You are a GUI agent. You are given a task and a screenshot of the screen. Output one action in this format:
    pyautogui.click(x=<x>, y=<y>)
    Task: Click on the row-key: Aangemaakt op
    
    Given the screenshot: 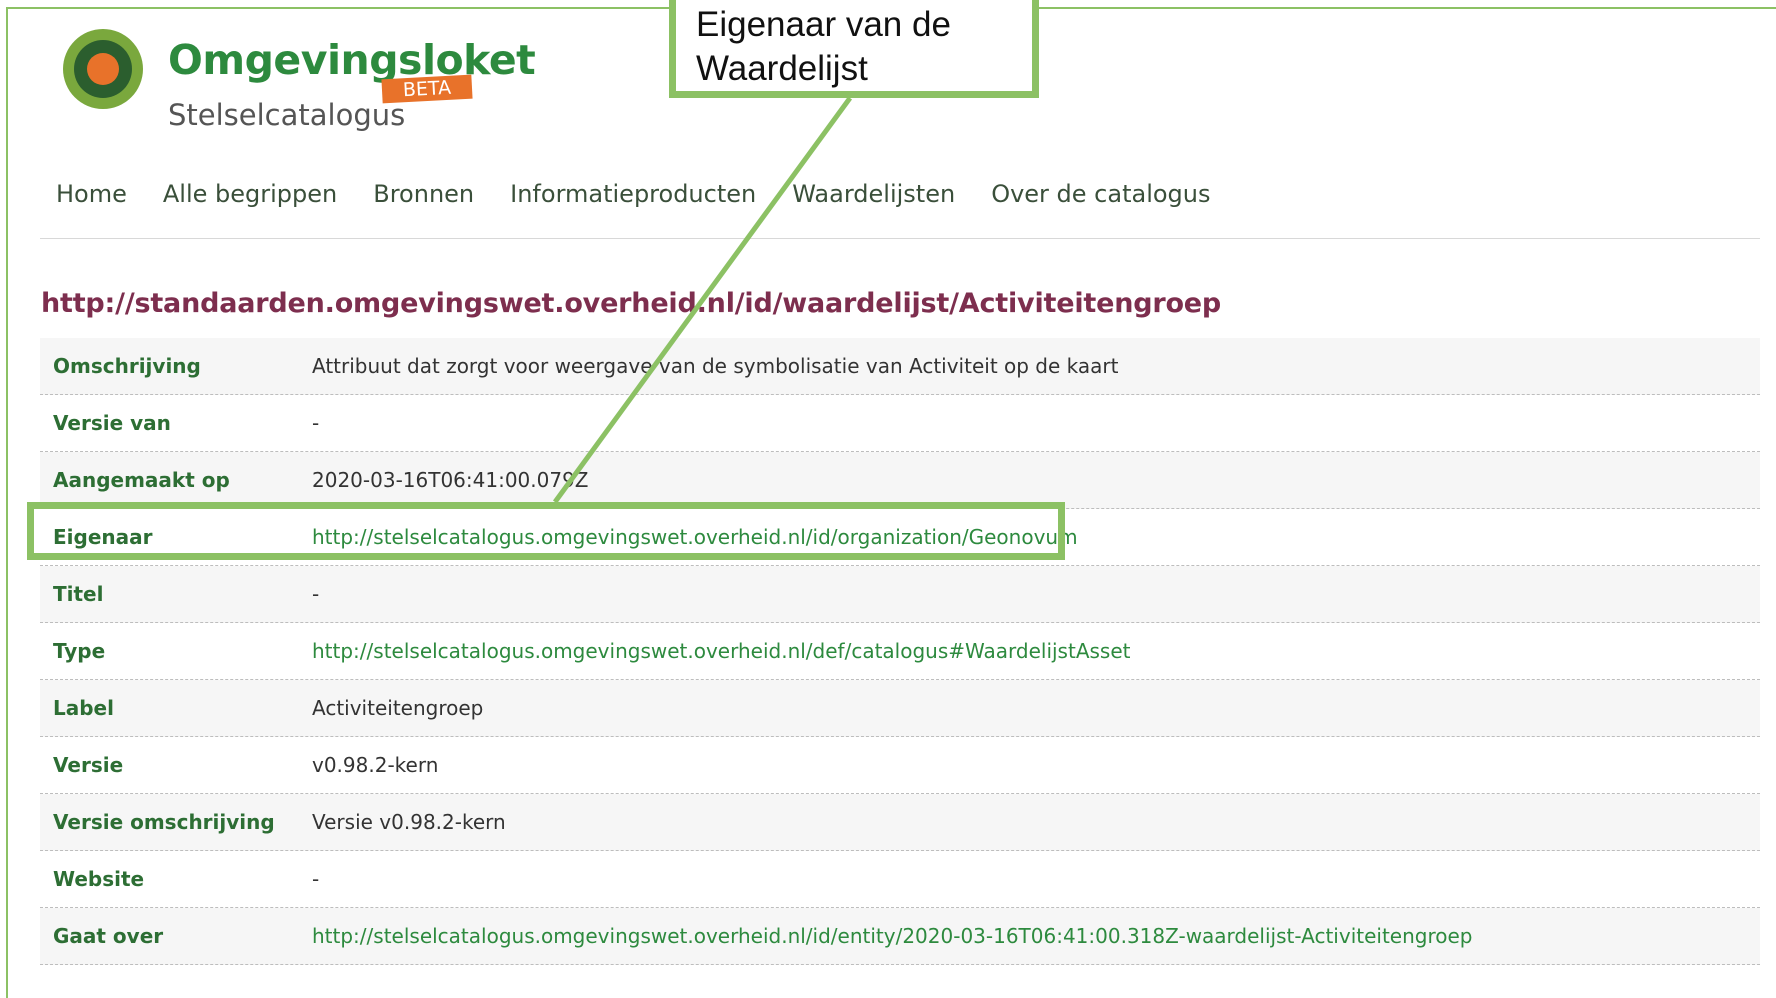 What is the action you would take?
    pyautogui.click(x=141, y=480)
    